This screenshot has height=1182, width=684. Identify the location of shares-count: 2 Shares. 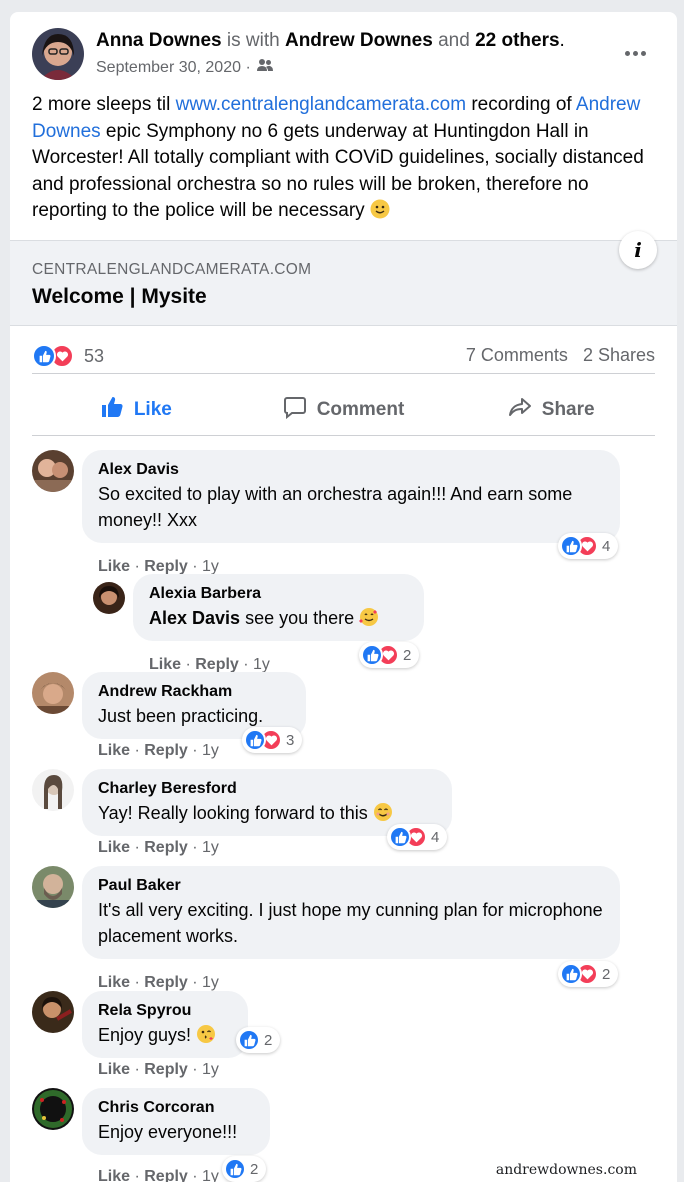
(619, 355).